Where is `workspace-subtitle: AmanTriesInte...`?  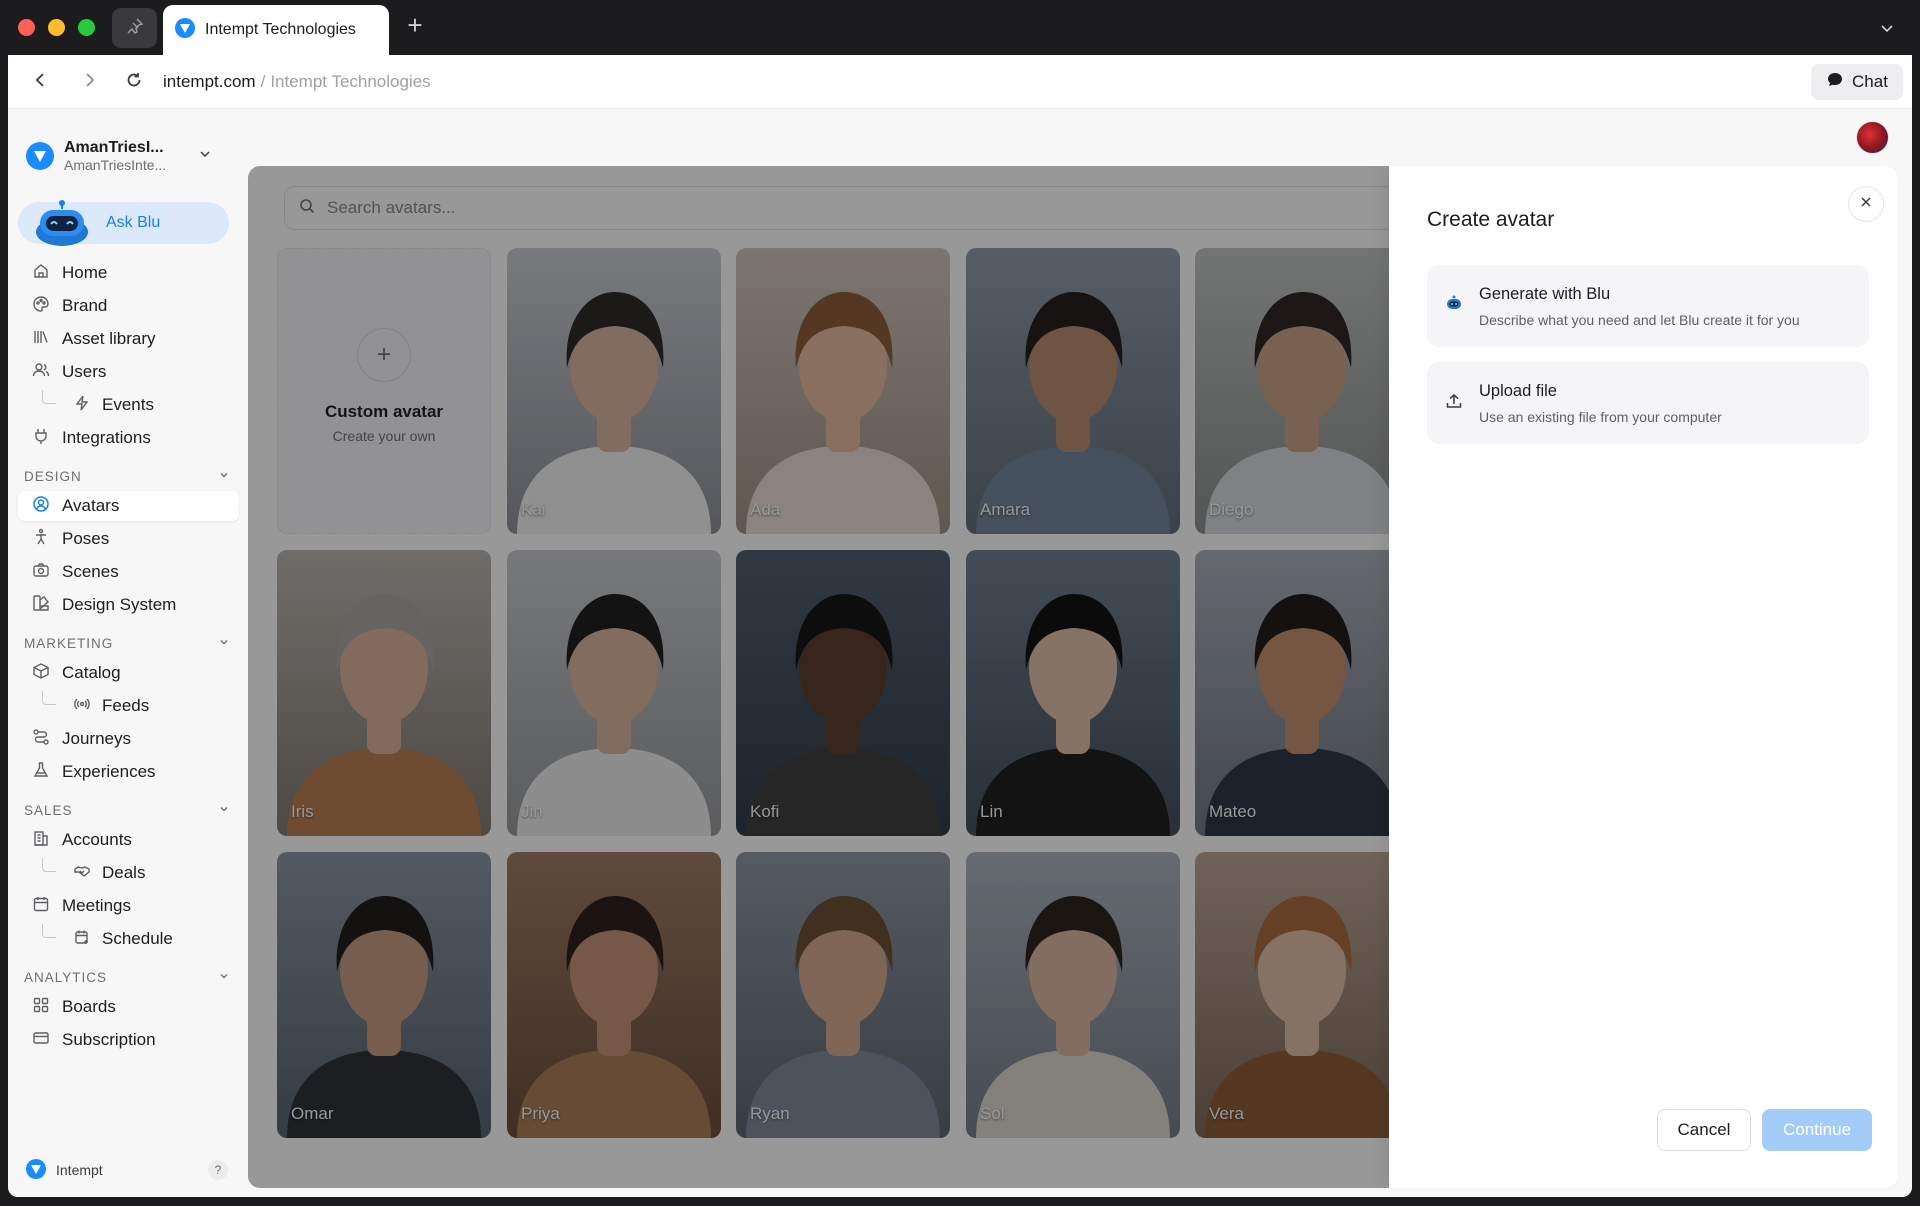
workspace-subtitle: AmanTriesInte... is located at coordinates (115, 165).